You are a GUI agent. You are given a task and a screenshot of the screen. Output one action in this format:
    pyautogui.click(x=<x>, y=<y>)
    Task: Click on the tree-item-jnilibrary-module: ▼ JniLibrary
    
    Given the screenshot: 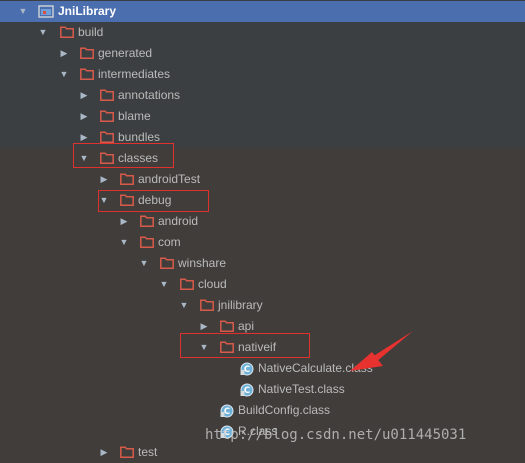 What is the action you would take?
    pyautogui.click(x=262, y=11)
    